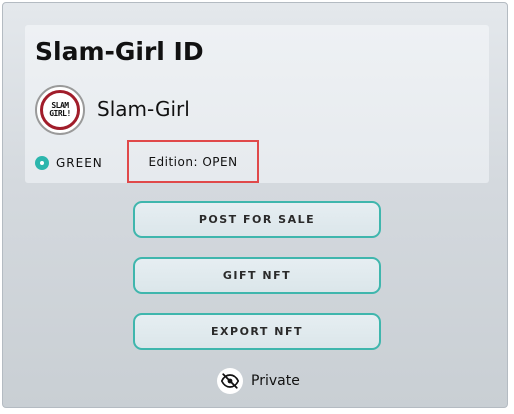  What do you see at coordinates (257, 219) in the screenshot?
I see `post-for-sale-button: POST FOR SALE` at bounding box center [257, 219].